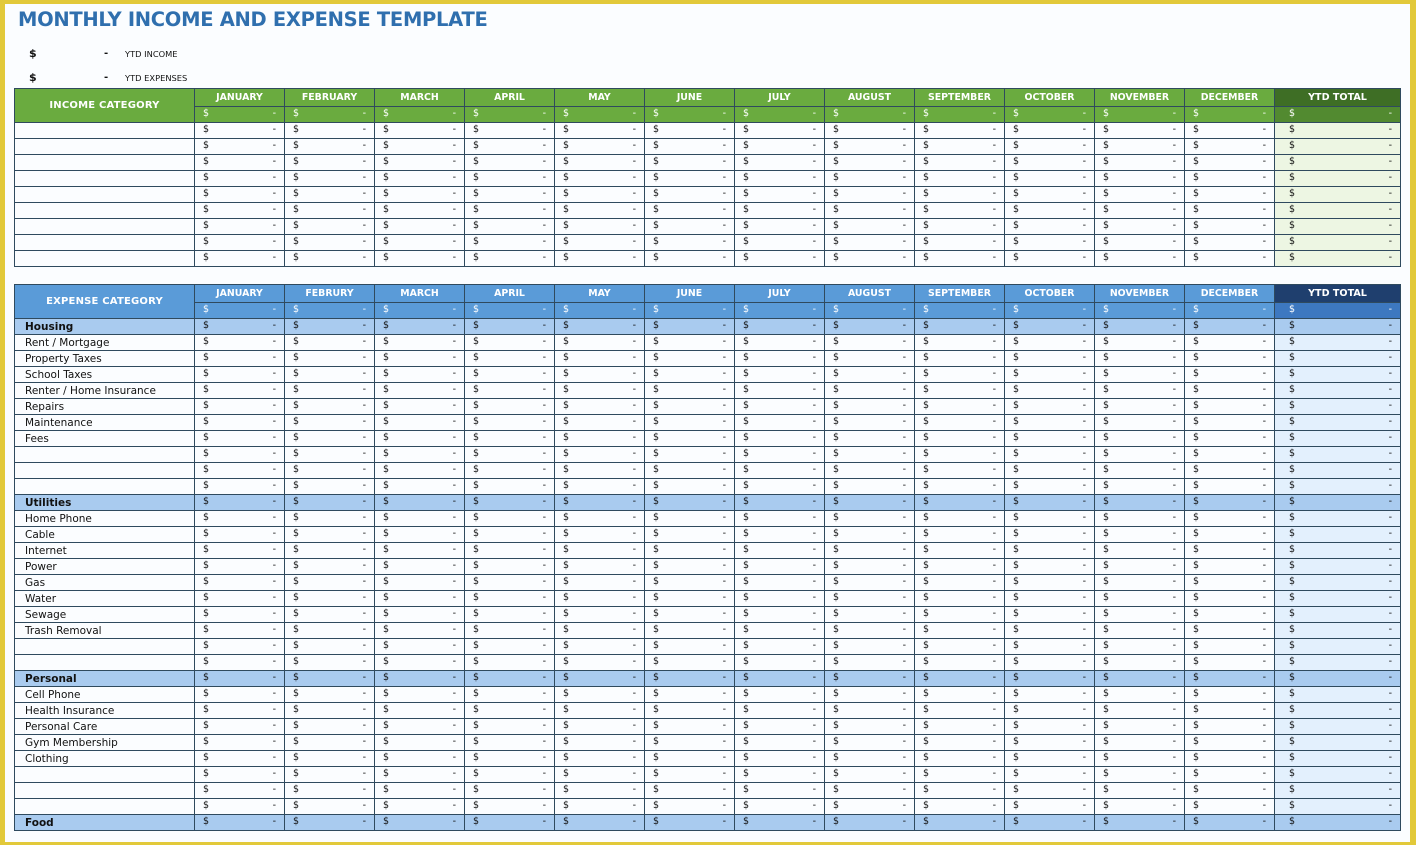 Image resolution: width=1416 pixels, height=845 pixels. I want to click on ytd-total-cell: $ -, so click(1337, 310).